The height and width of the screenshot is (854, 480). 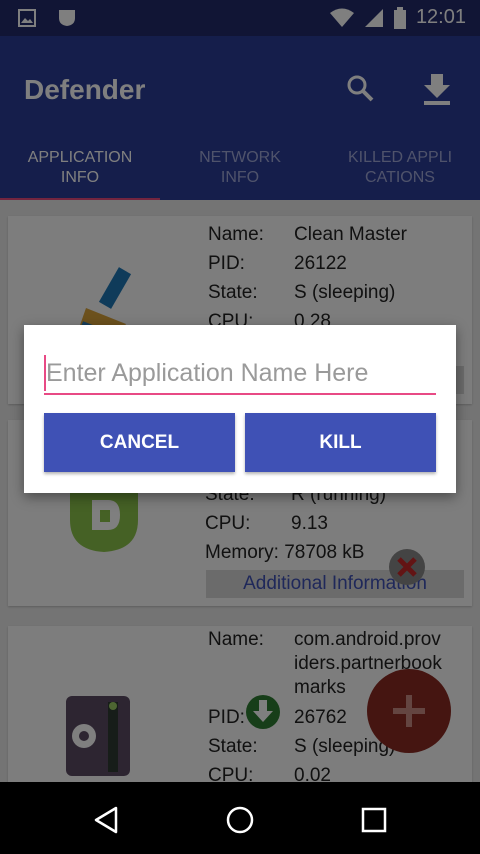 I want to click on text-cursor, so click(x=45, y=373).